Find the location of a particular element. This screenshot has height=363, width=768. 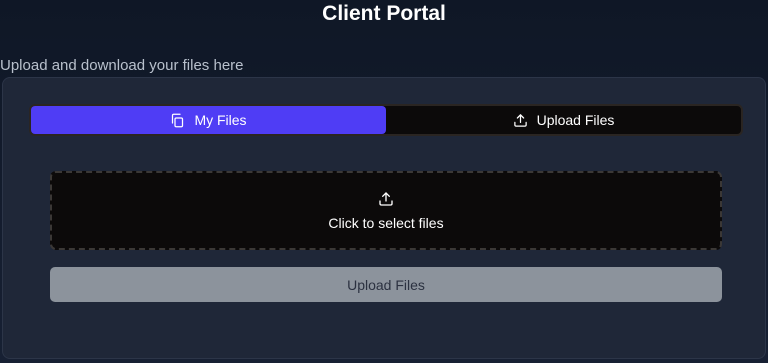

tab-upload-files-label: Upload Files is located at coordinates (575, 120).